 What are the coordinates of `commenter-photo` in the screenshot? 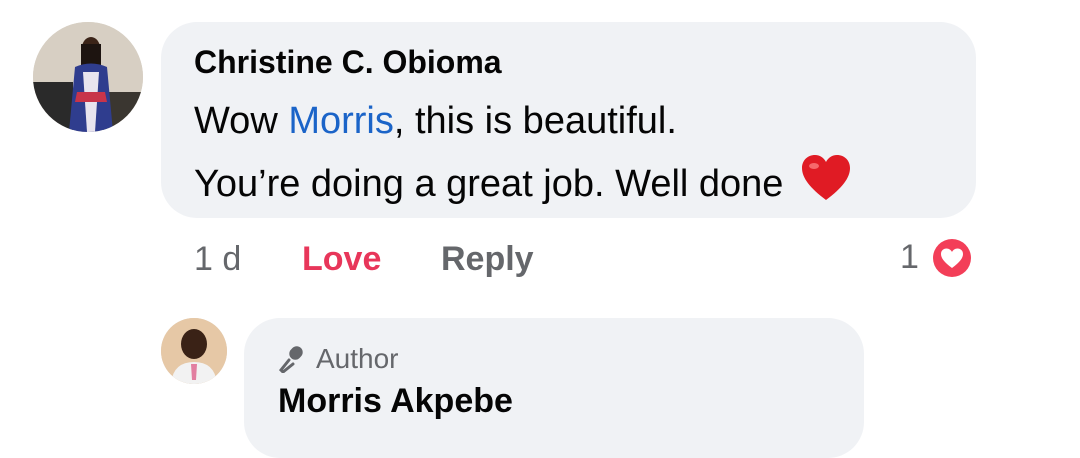 It's located at (88, 77).